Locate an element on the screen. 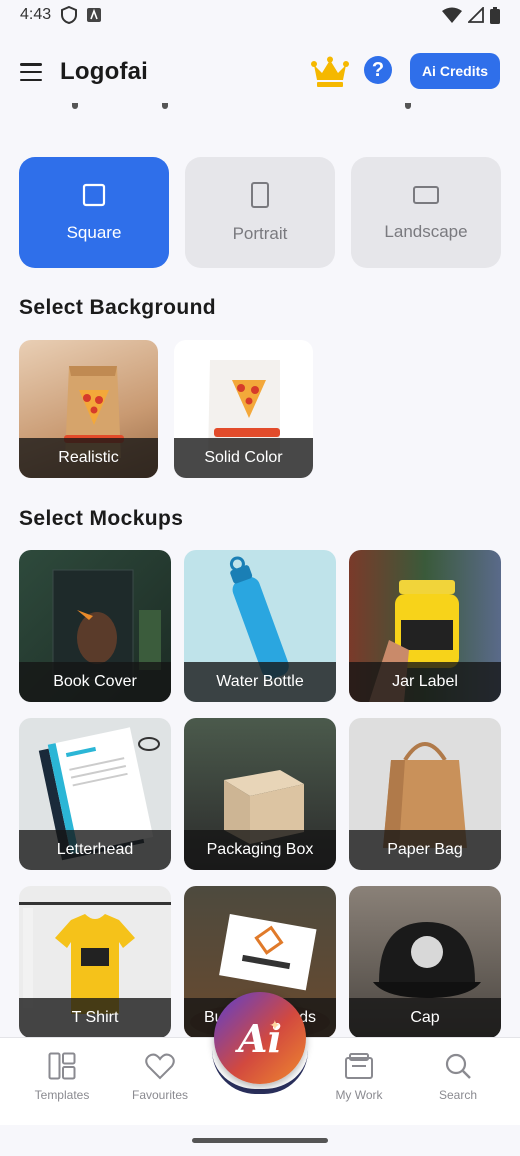 This screenshot has height=1156, width=520. tile-caption: Packaging Box is located at coordinates (260, 850).